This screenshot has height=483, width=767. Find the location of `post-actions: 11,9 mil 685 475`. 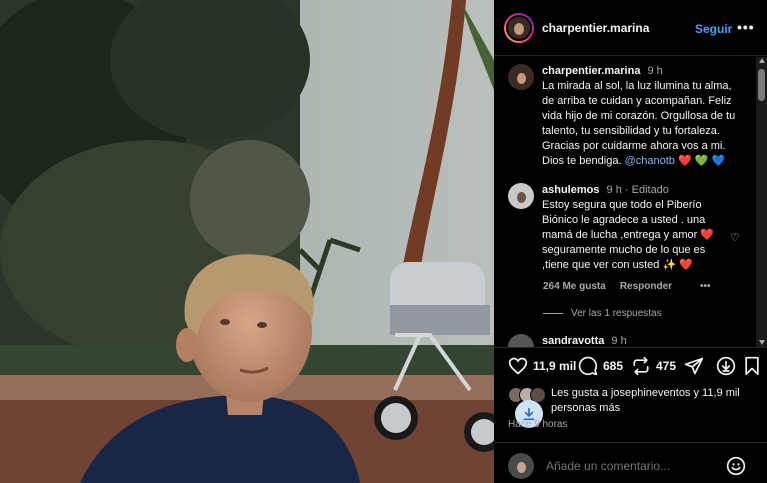

post-actions: 11,9 mil 685 475 is located at coordinates (630, 366).